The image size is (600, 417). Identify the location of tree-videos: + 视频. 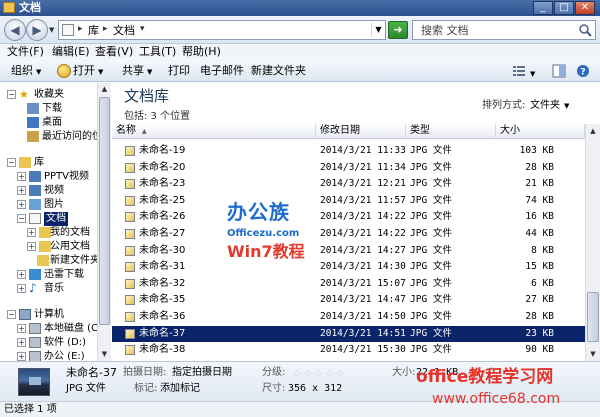
(57, 191).